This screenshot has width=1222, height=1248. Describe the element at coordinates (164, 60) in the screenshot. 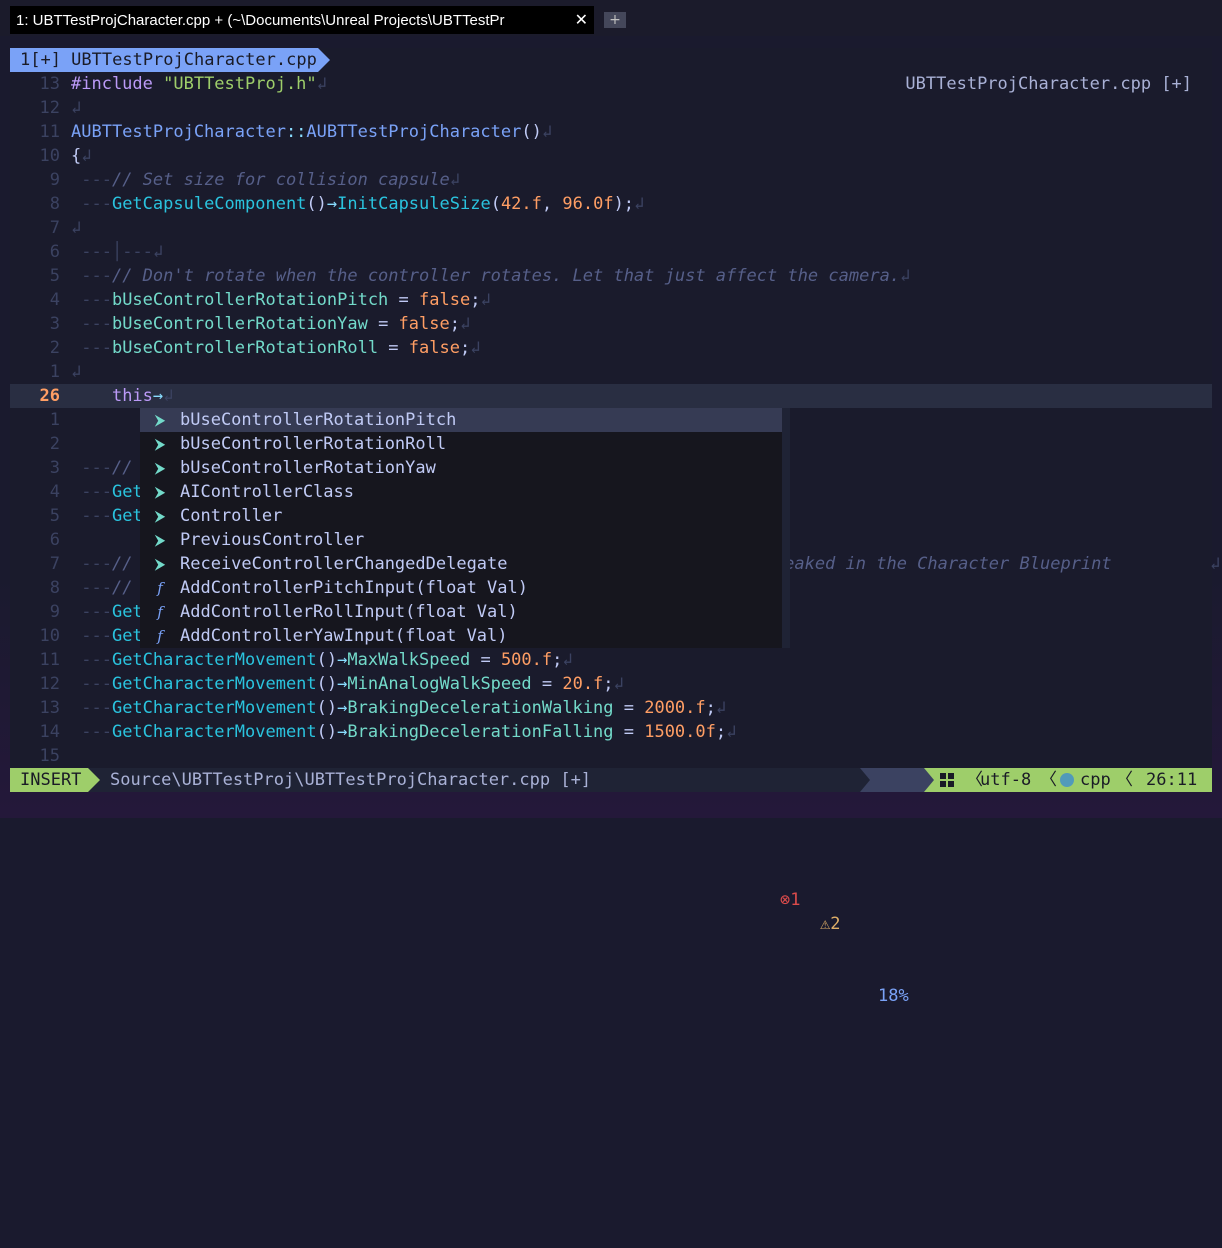

I see `buffer-tab: 1[+] UBTTestProjCharacter.cpp` at that location.